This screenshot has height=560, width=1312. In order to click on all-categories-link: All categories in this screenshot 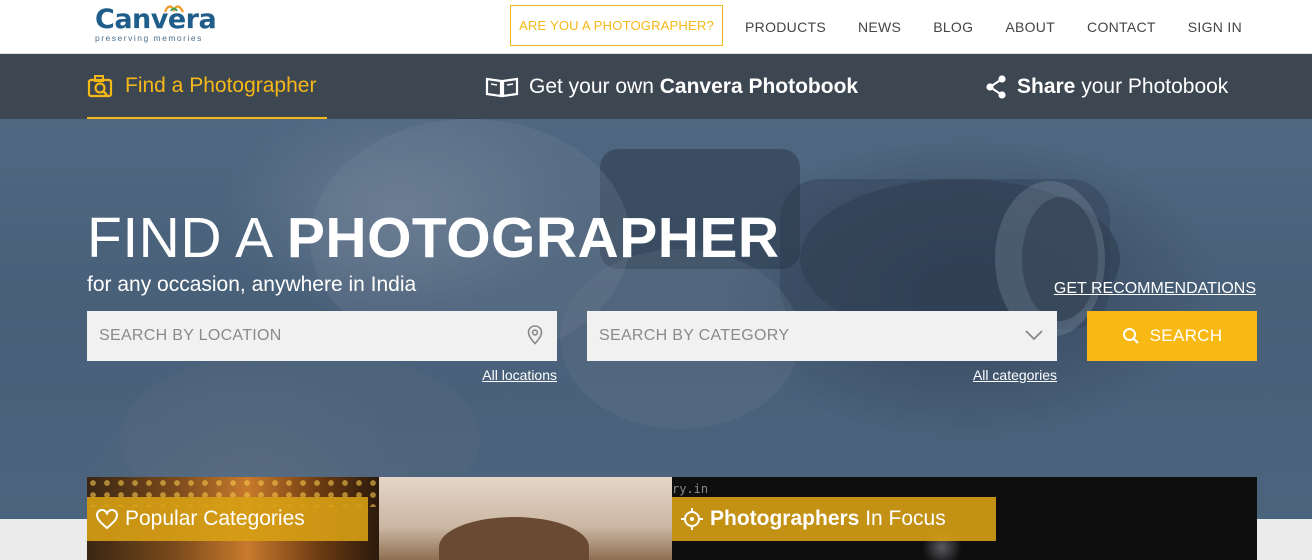, I will do `click(1015, 375)`.